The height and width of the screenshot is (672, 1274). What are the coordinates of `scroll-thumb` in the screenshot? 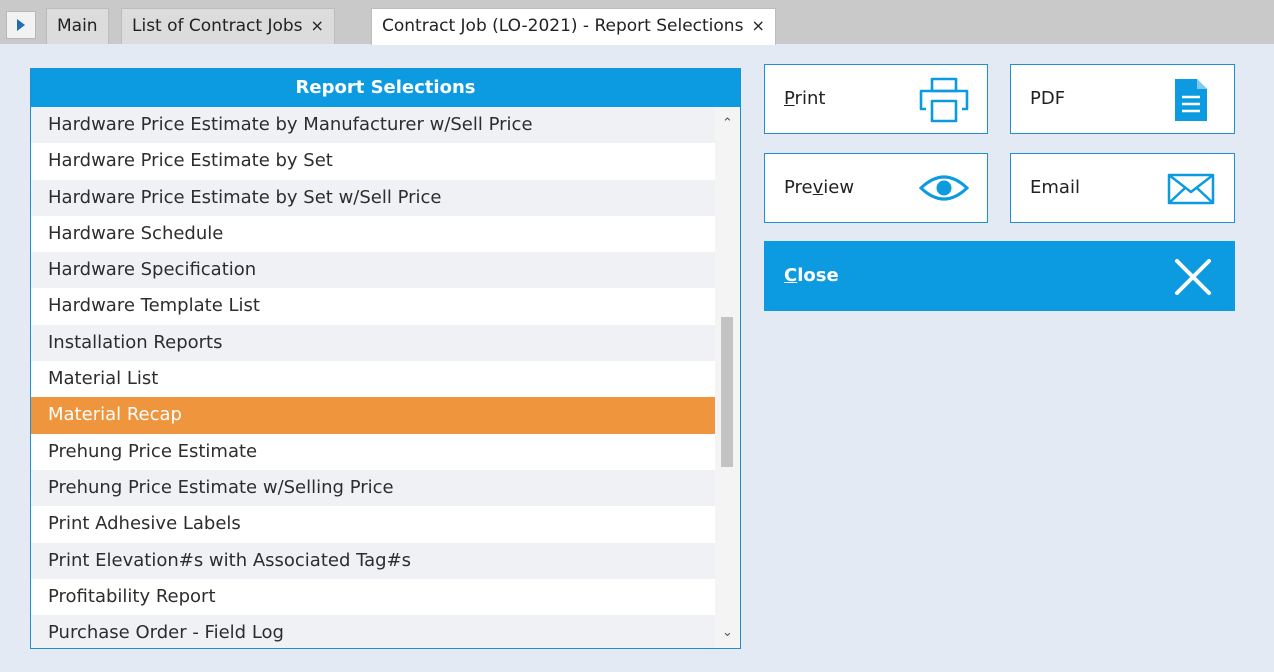 It's located at (727, 392).